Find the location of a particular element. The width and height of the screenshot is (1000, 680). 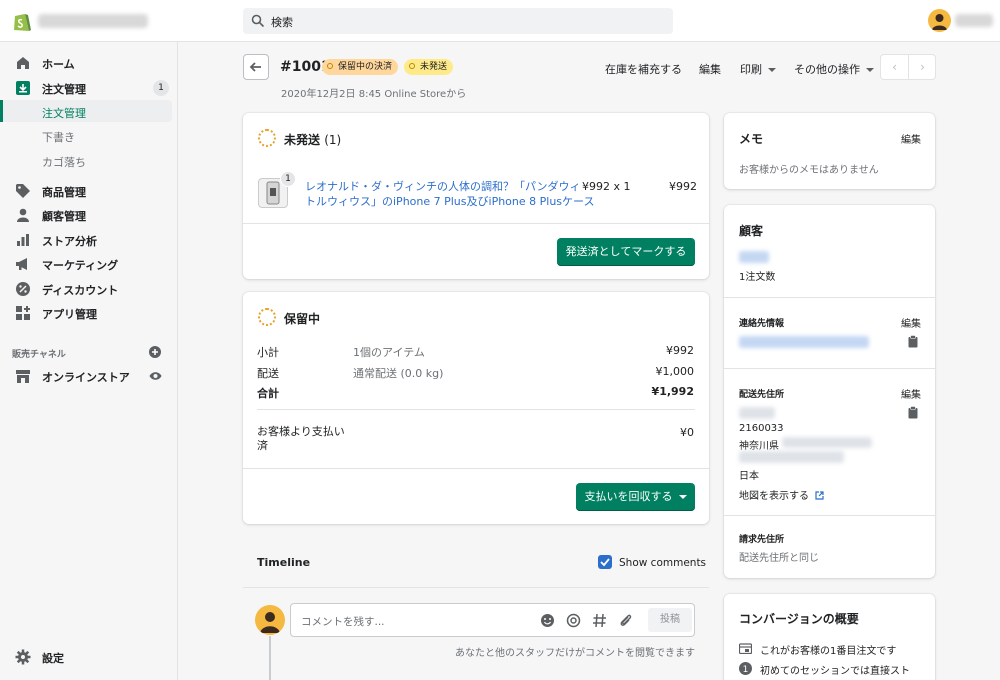

comment-visibility-note: あなたと他のスタッフだけがコメントを閲覧できます is located at coordinates (575, 653).